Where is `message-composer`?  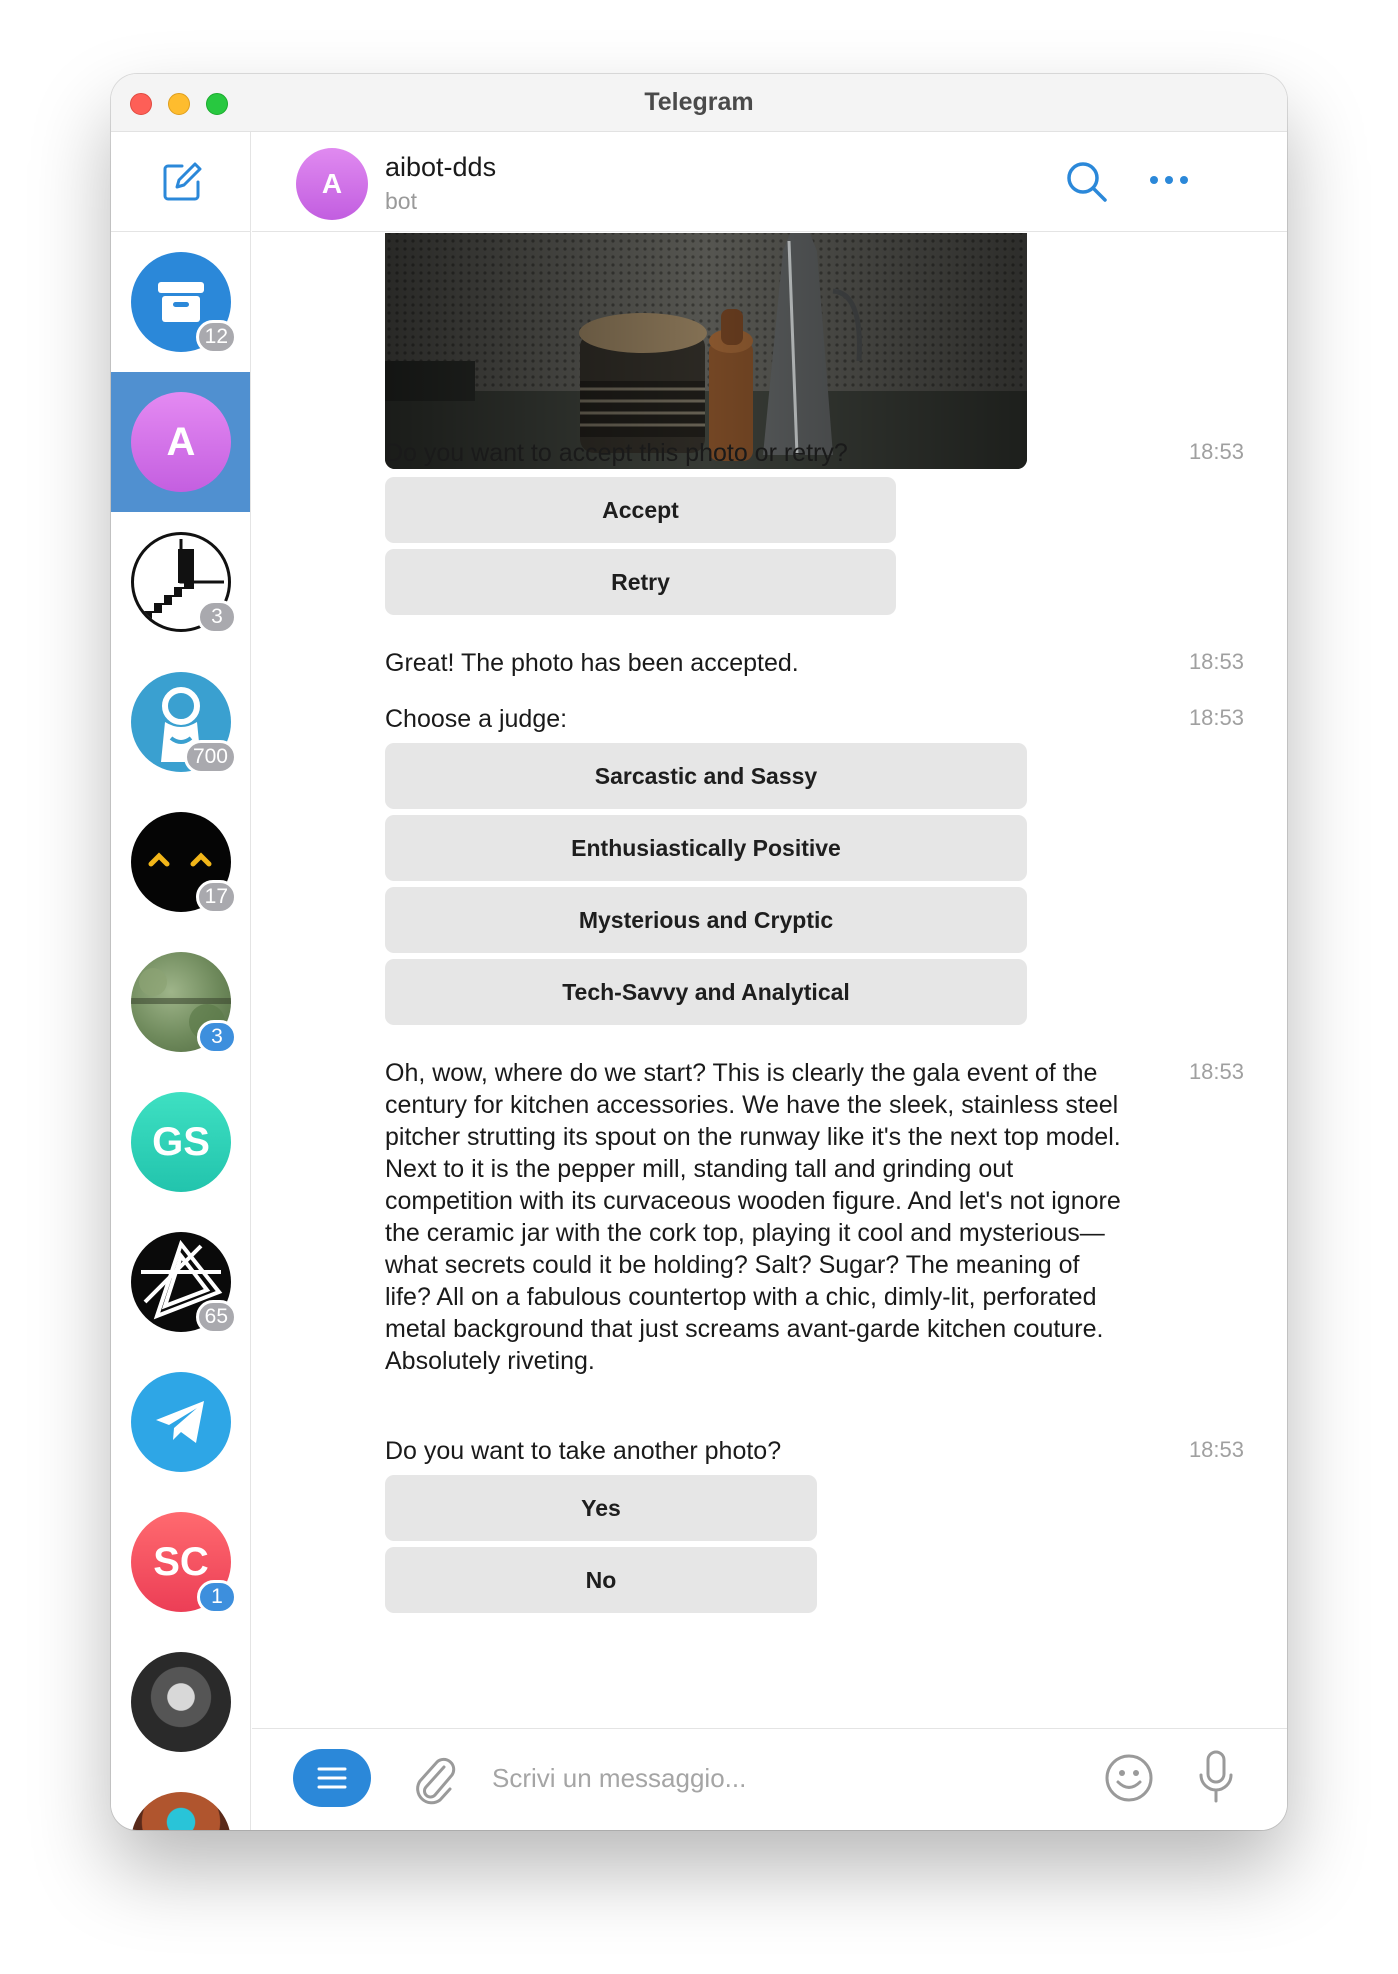 message-composer is located at coordinates (769, 1779).